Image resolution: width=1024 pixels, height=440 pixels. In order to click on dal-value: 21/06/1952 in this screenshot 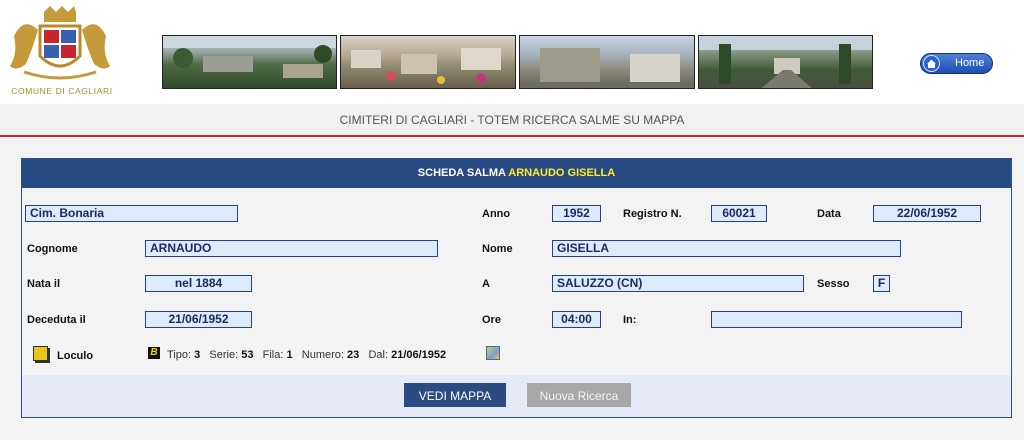, I will do `click(419, 355)`.